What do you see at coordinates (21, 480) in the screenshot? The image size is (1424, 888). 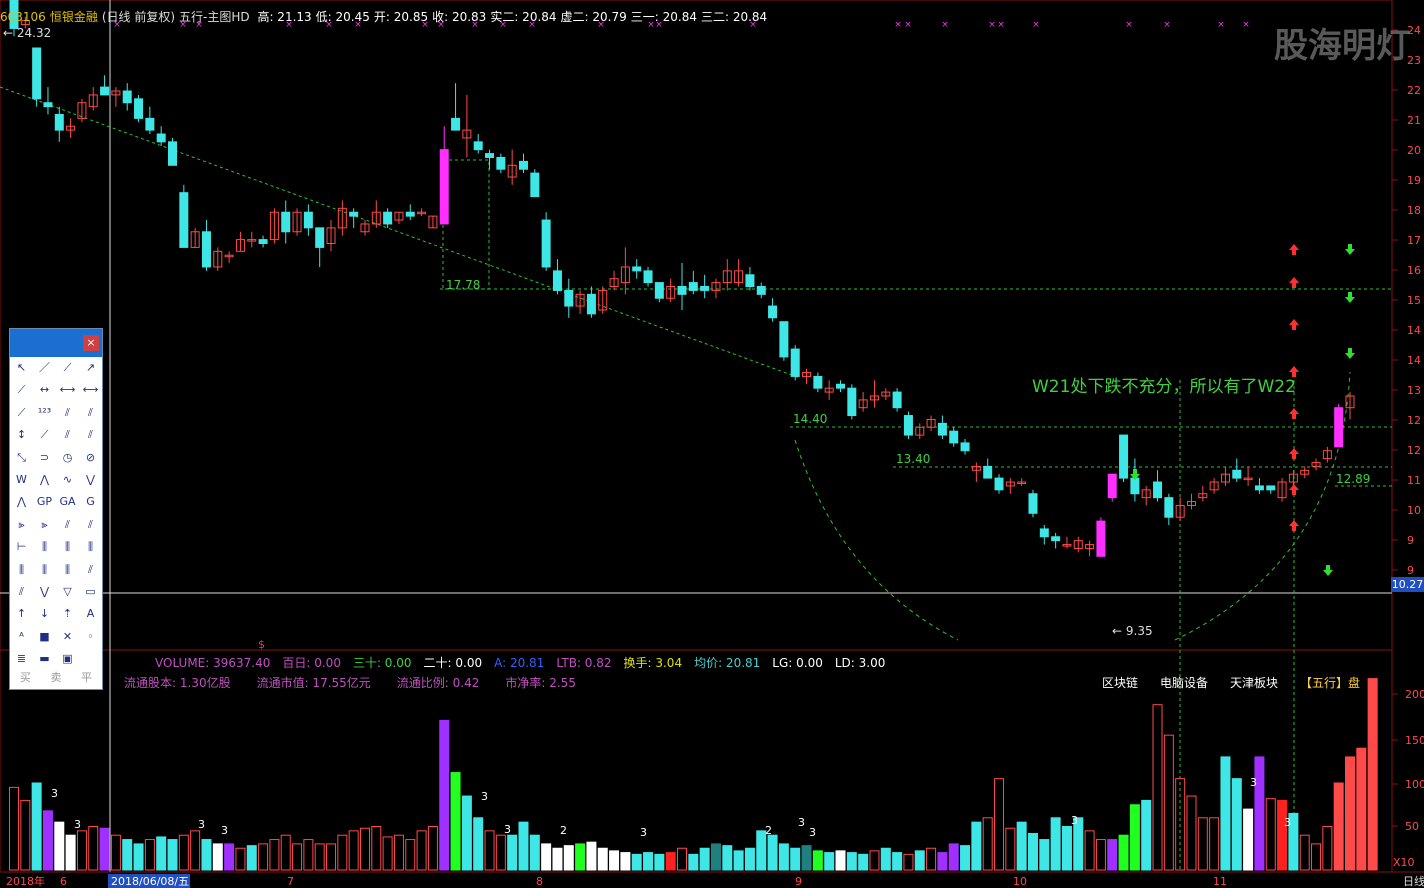 I see `toolbox-tool-icon: W` at bounding box center [21, 480].